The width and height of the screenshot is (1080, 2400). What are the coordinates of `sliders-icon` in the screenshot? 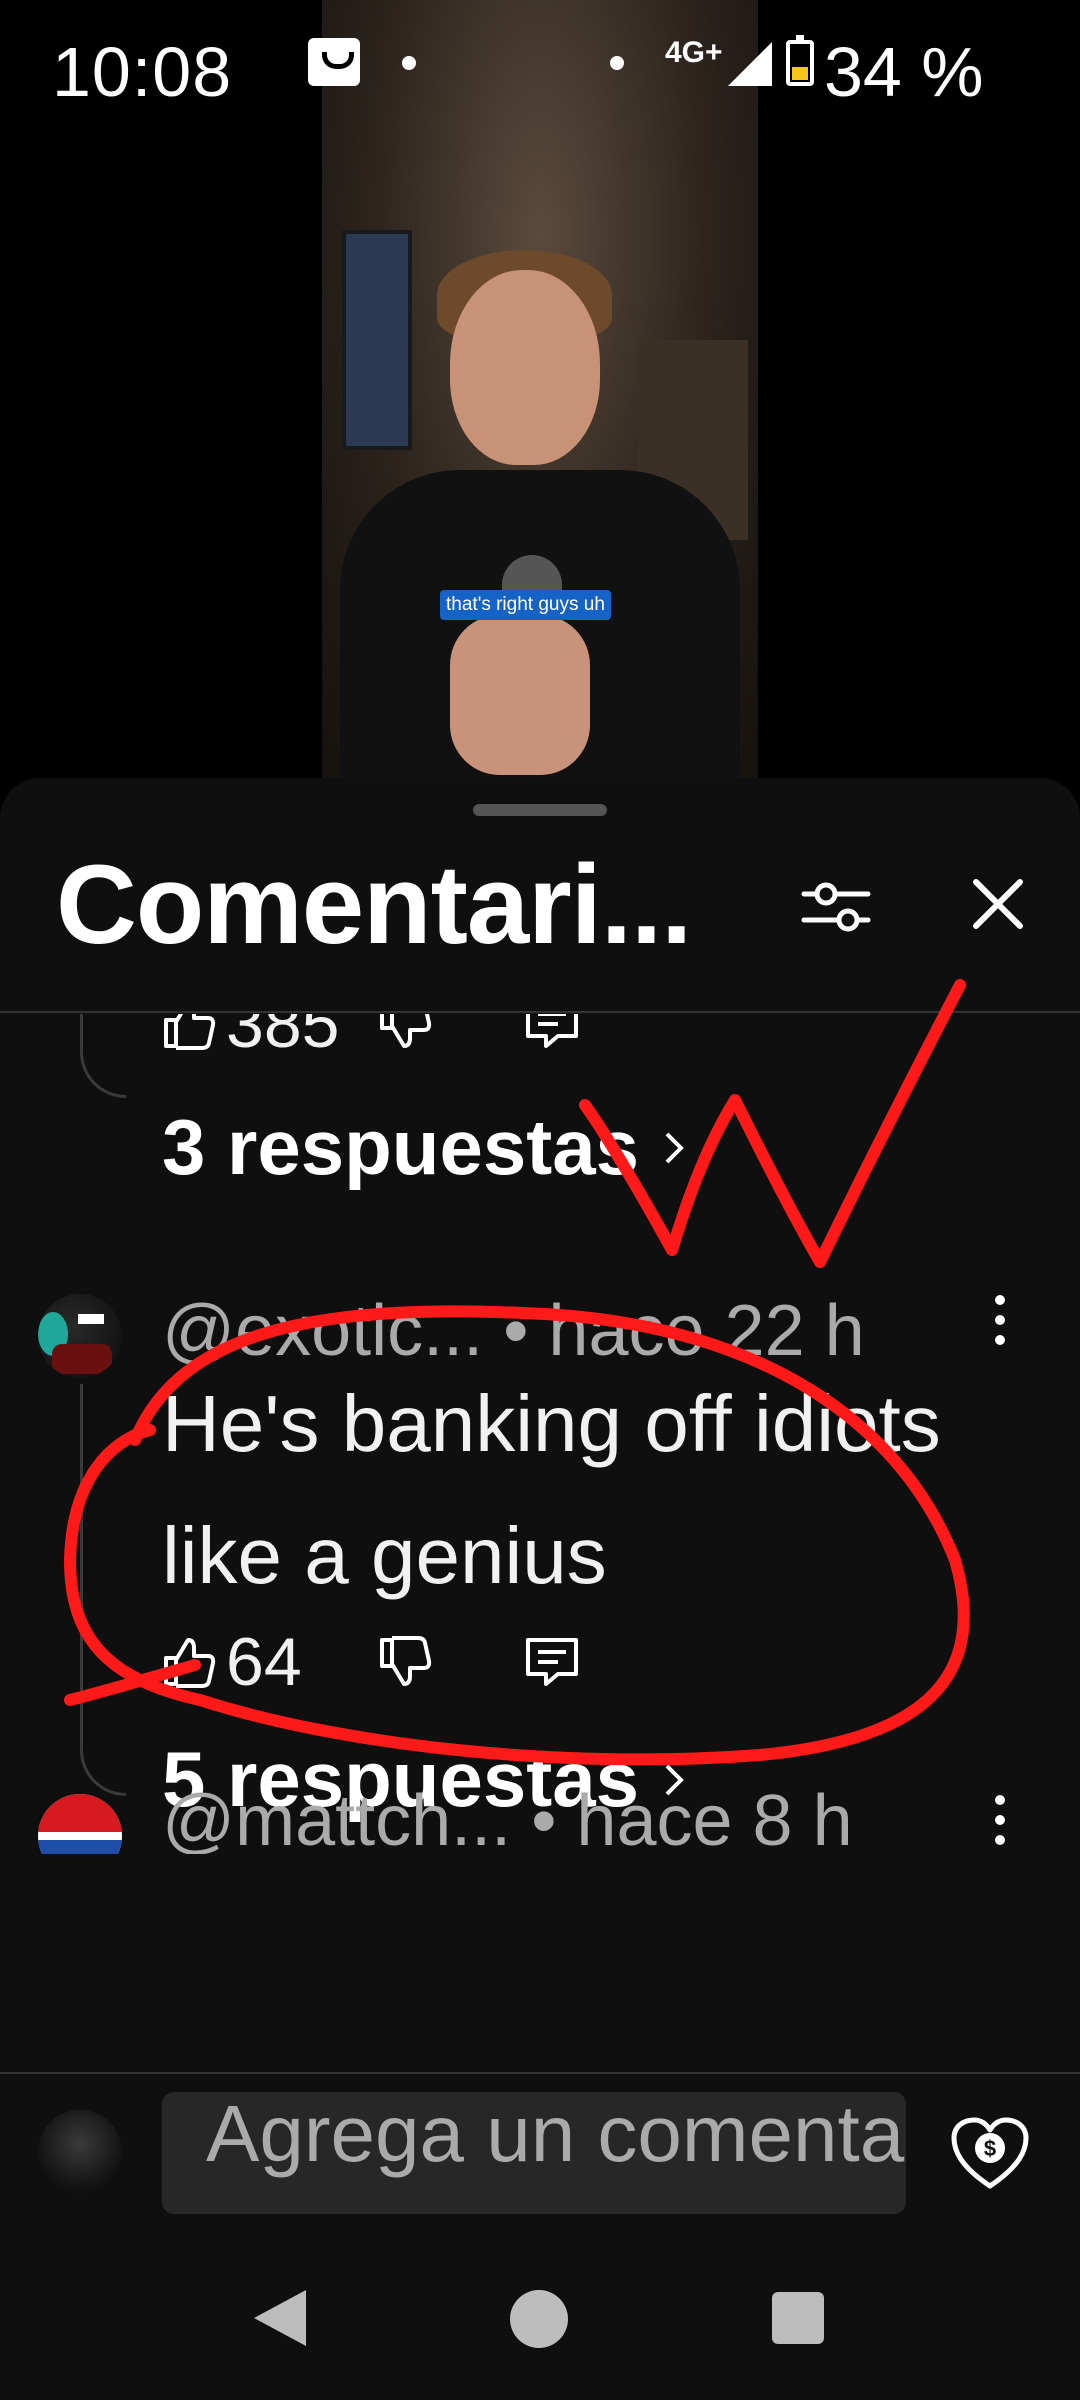 It's located at (836, 906).